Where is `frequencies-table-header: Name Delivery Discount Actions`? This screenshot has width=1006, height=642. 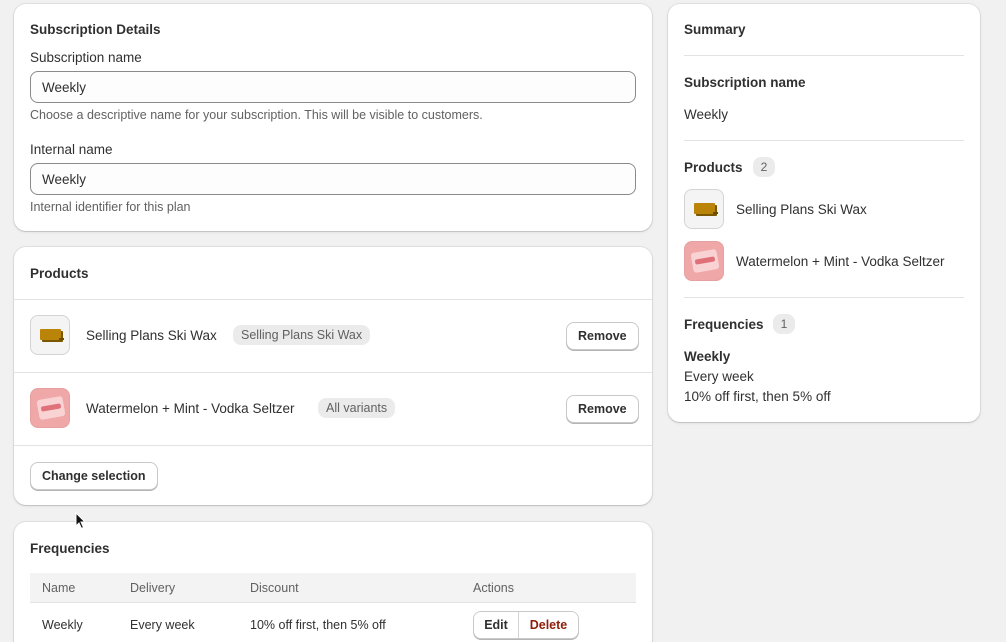
frequencies-table-header: Name Delivery Discount Actions is located at coordinates (333, 588).